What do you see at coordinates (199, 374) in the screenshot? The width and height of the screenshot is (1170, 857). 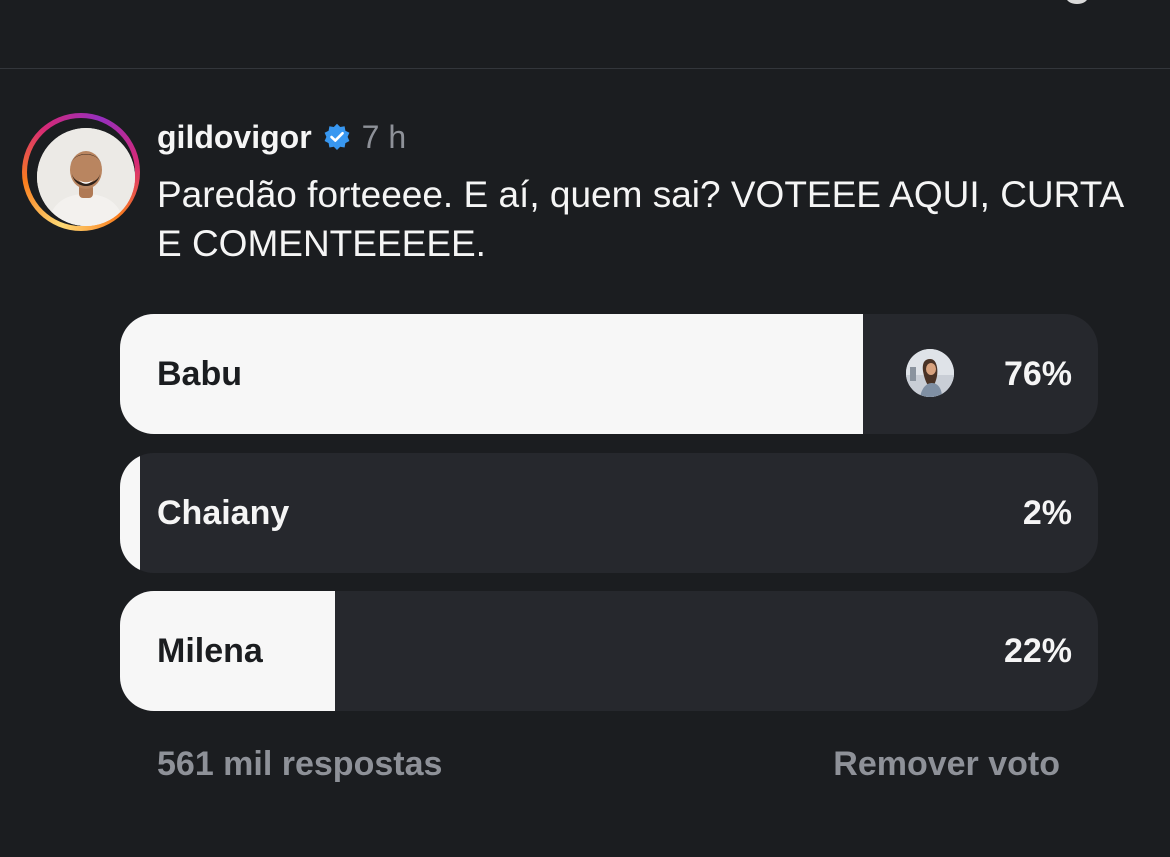 I see `poll-option-label: Babu` at bounding box center [199, 374].